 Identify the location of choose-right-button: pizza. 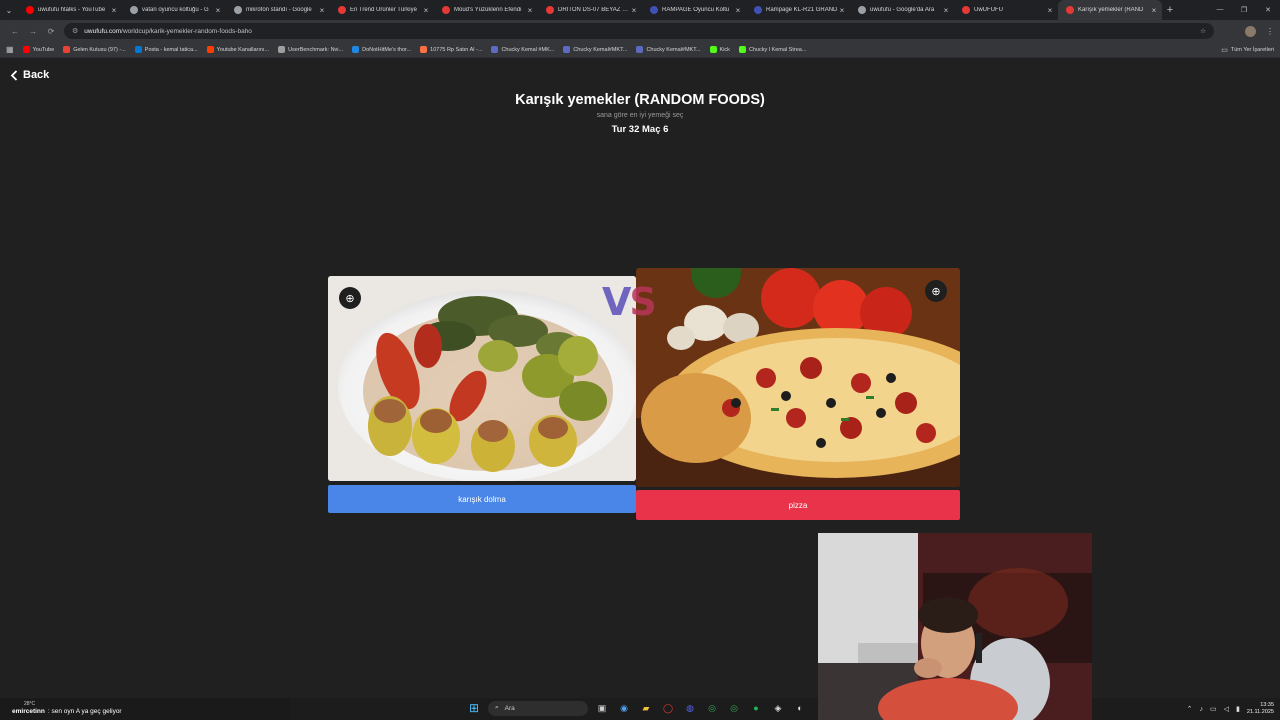
(798, 505).